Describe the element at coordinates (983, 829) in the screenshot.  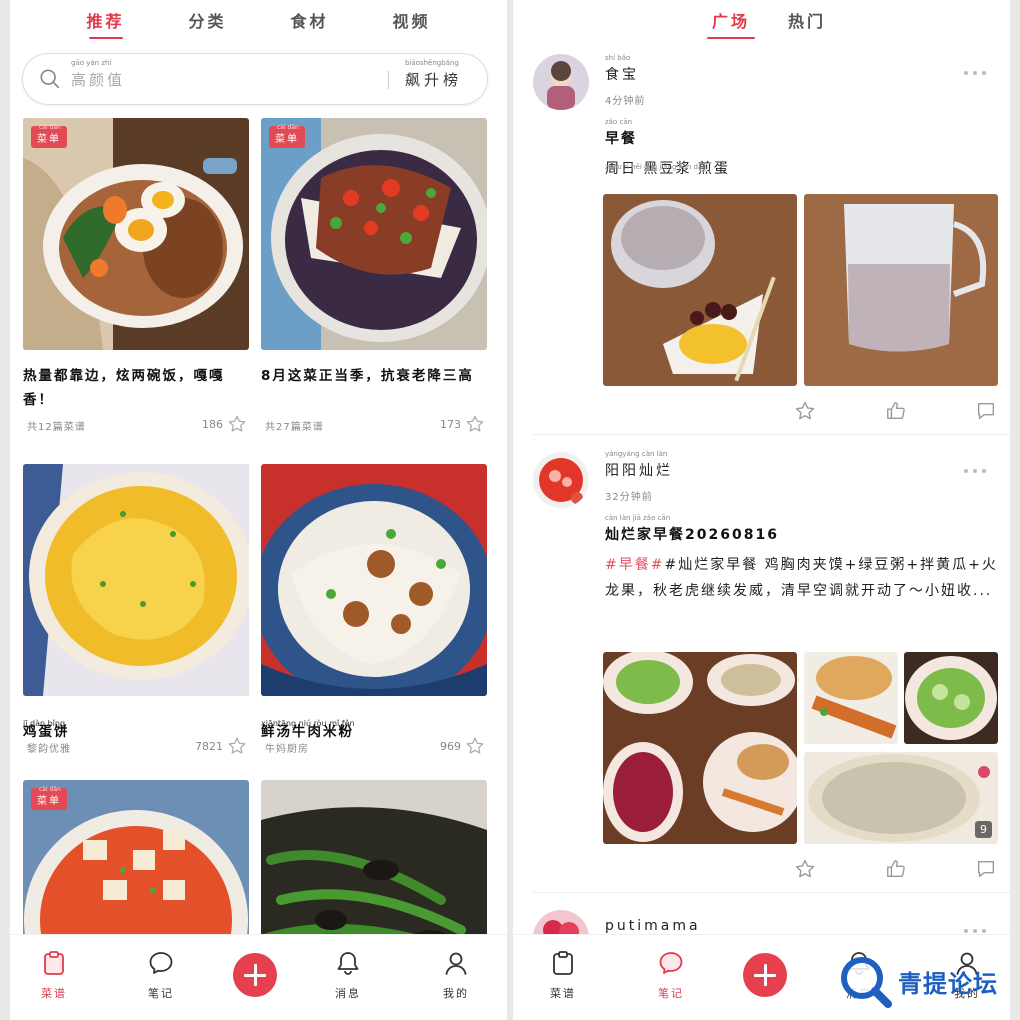
I see `image-count-badge: 9` at that location.